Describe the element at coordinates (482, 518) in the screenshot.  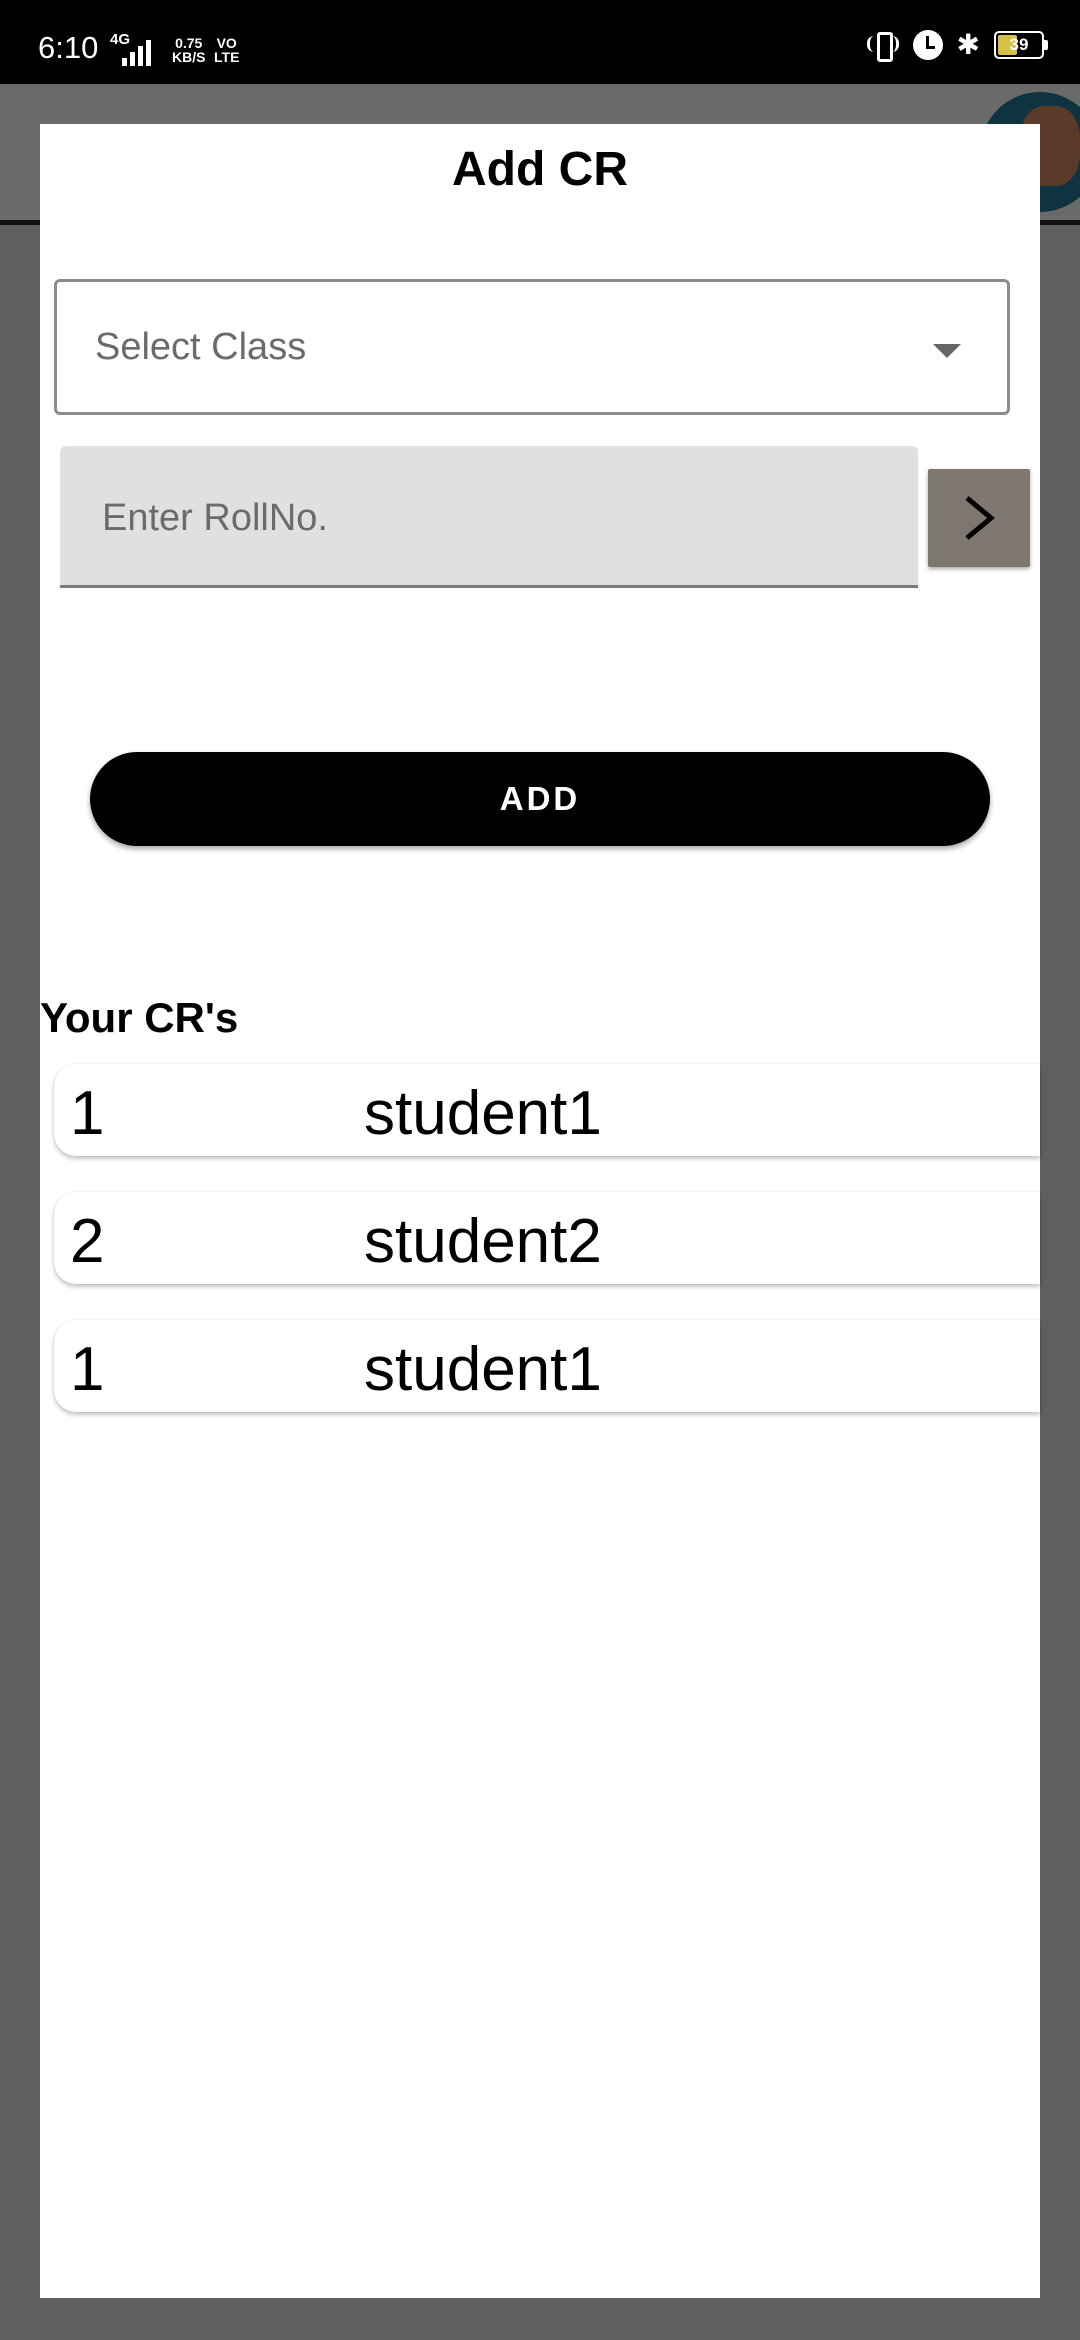
I see `roll-number-input` at that location.